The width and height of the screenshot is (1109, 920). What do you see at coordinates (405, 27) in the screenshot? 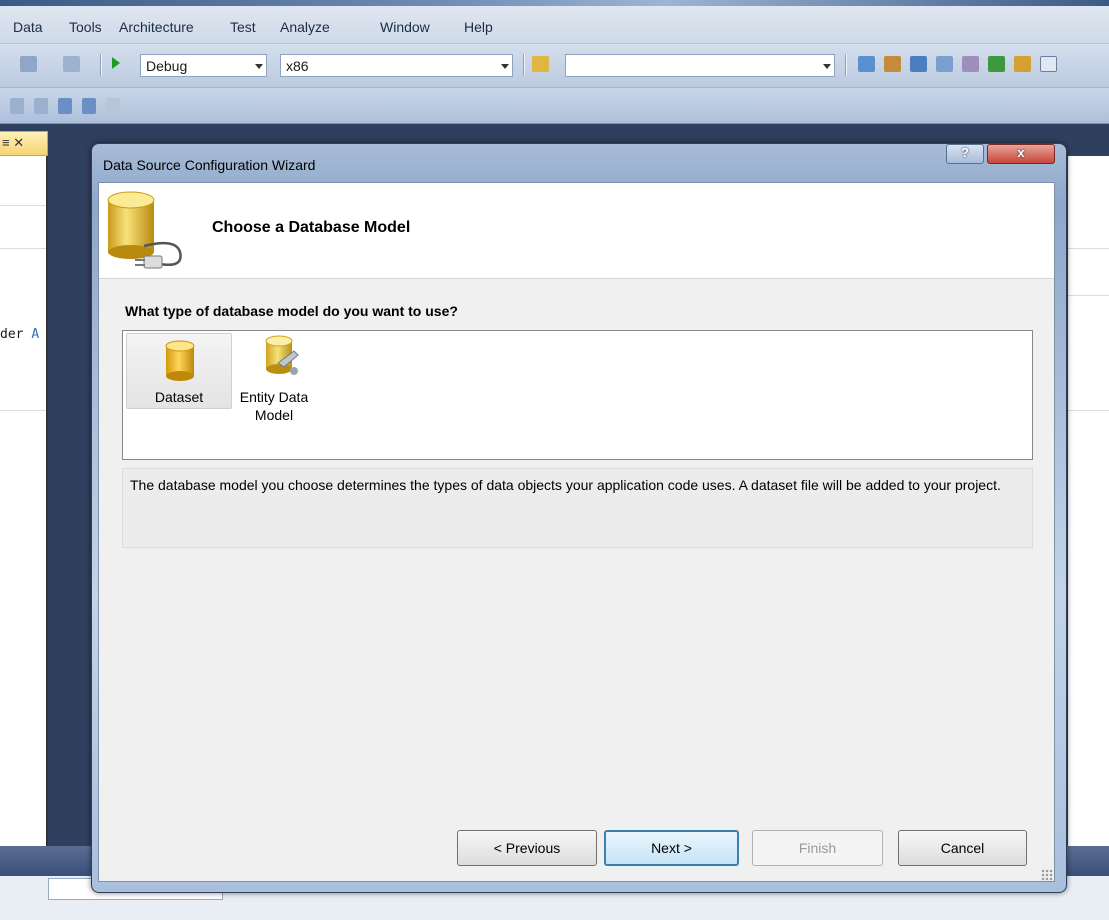
I see `menu-window: Window` at bounding box center [405, 27].